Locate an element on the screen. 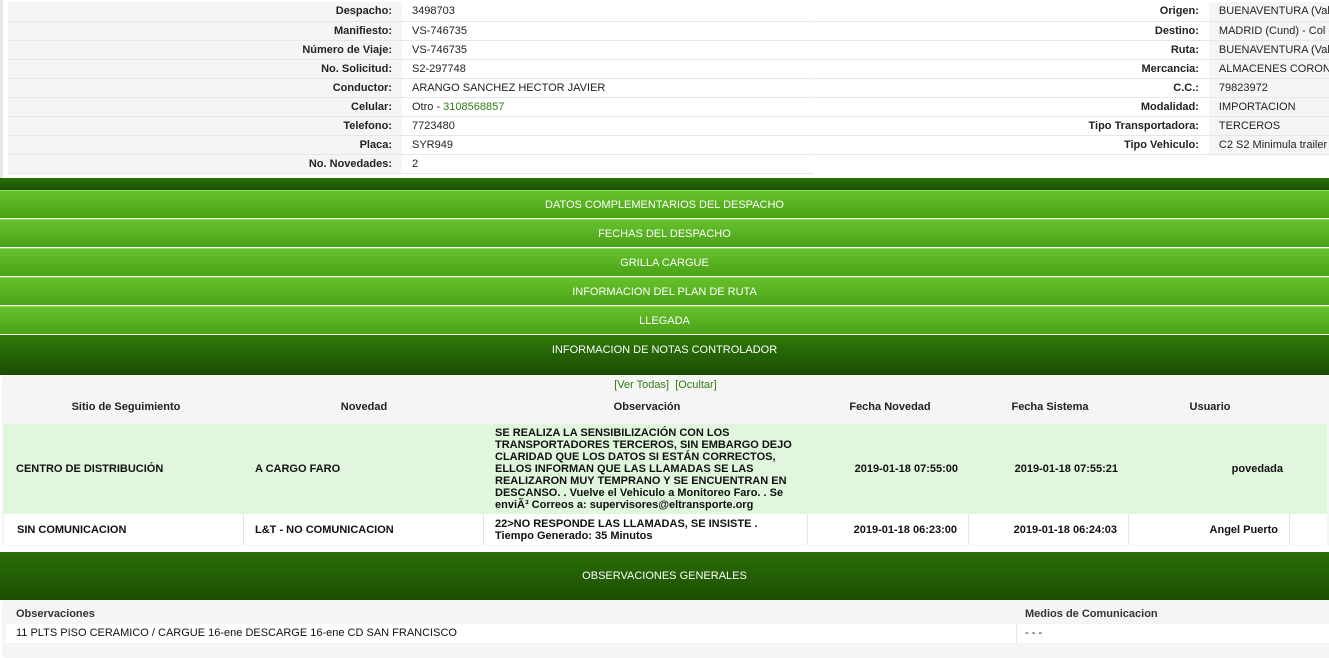 This screenshot has width=1329, height=658. notes-toggle-links: [Ver Todas] [Ocultar] is located at coordinates (665, 385).